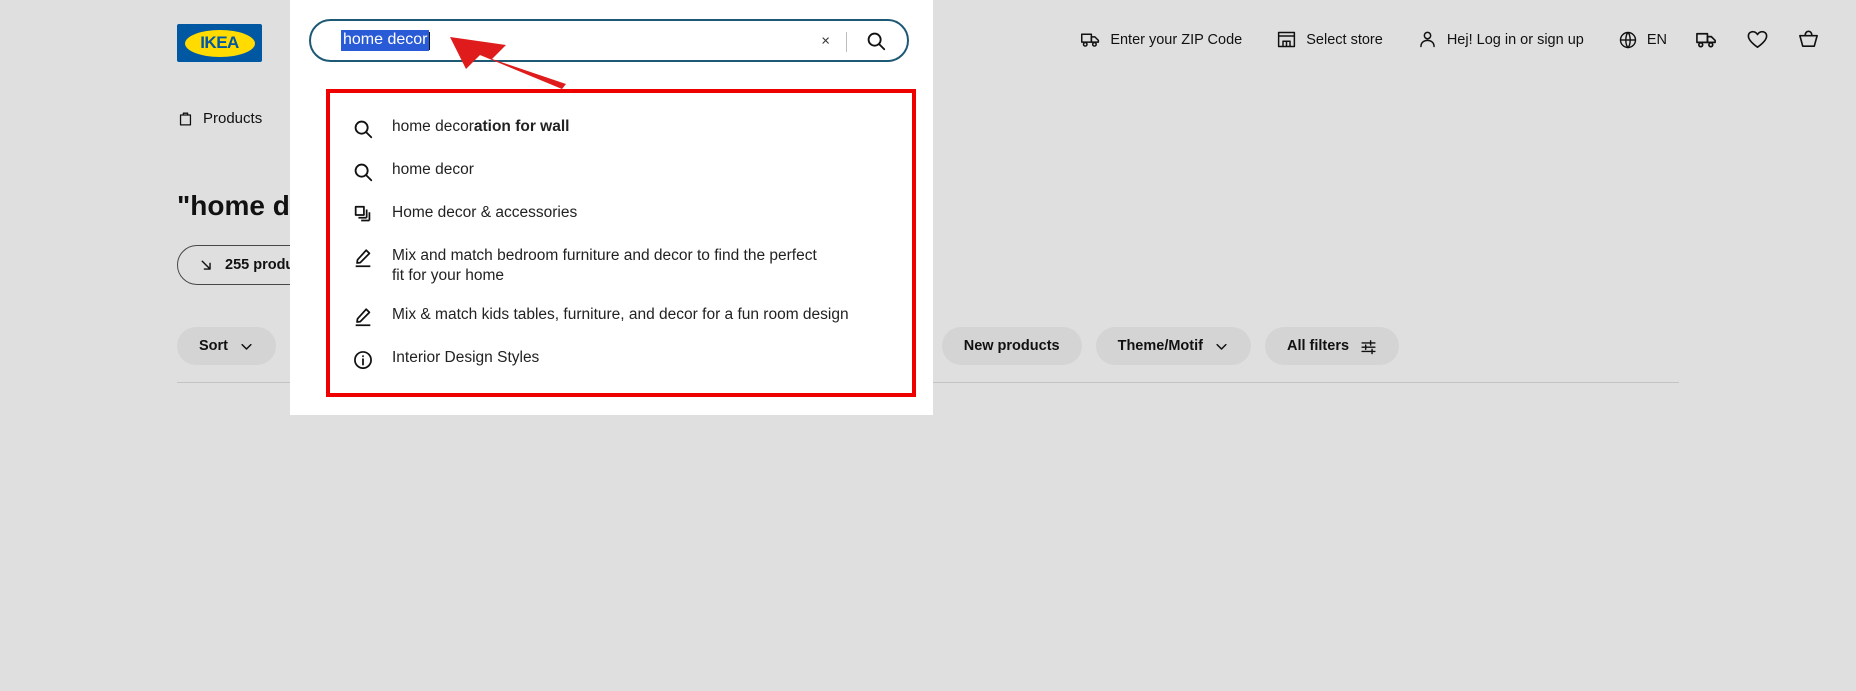 The image size is (1856, 691). I want to click on person-icon, so click(1427, 39).